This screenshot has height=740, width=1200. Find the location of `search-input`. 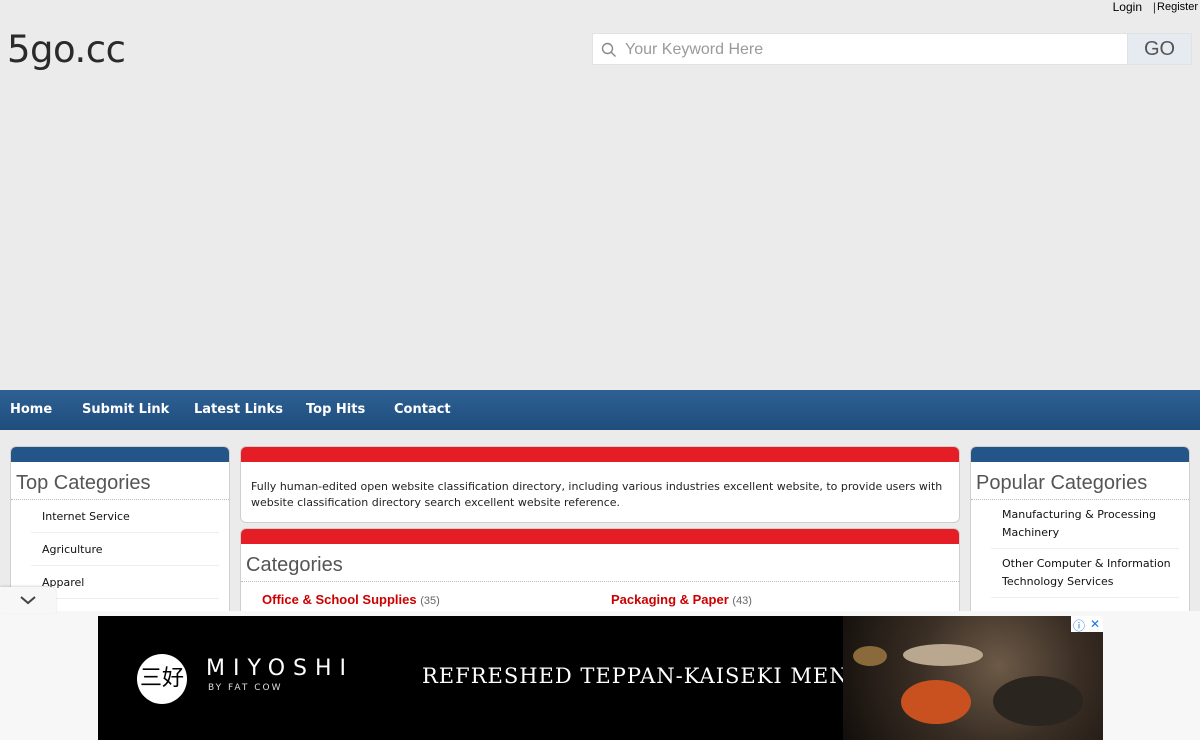

search-input is located at coordinates (870, 50).